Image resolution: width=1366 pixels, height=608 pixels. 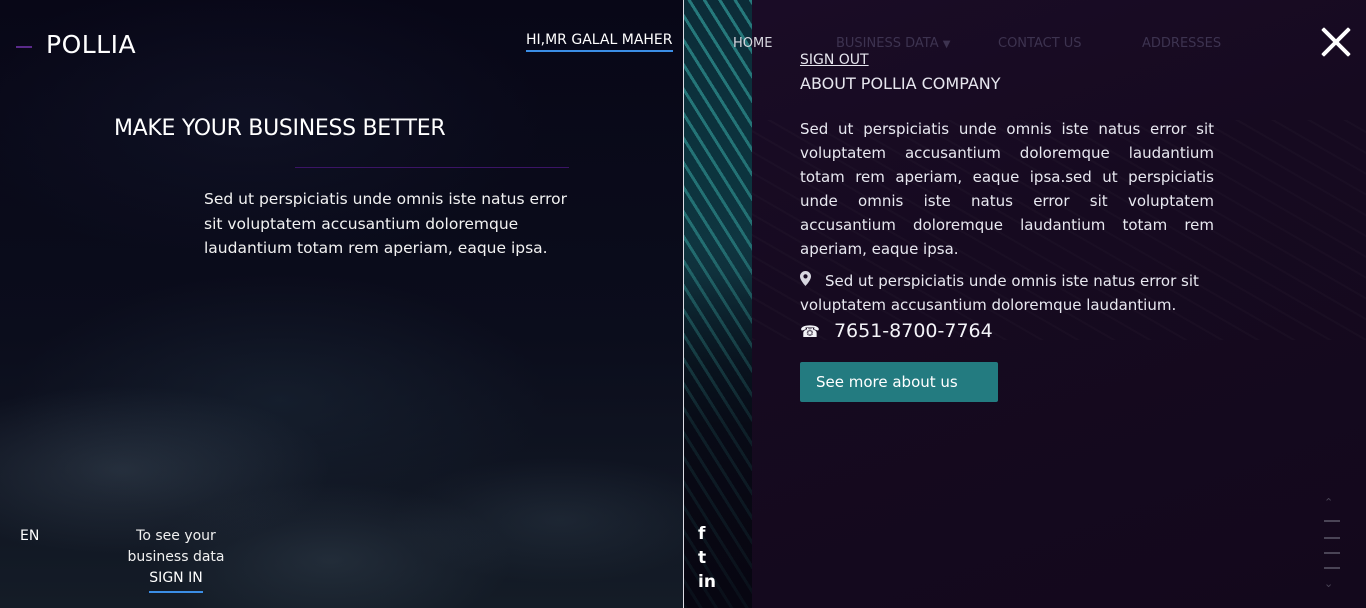 I want to click on nav-business-data-label: BUSINESS DATA, so click(x=887, y=43).